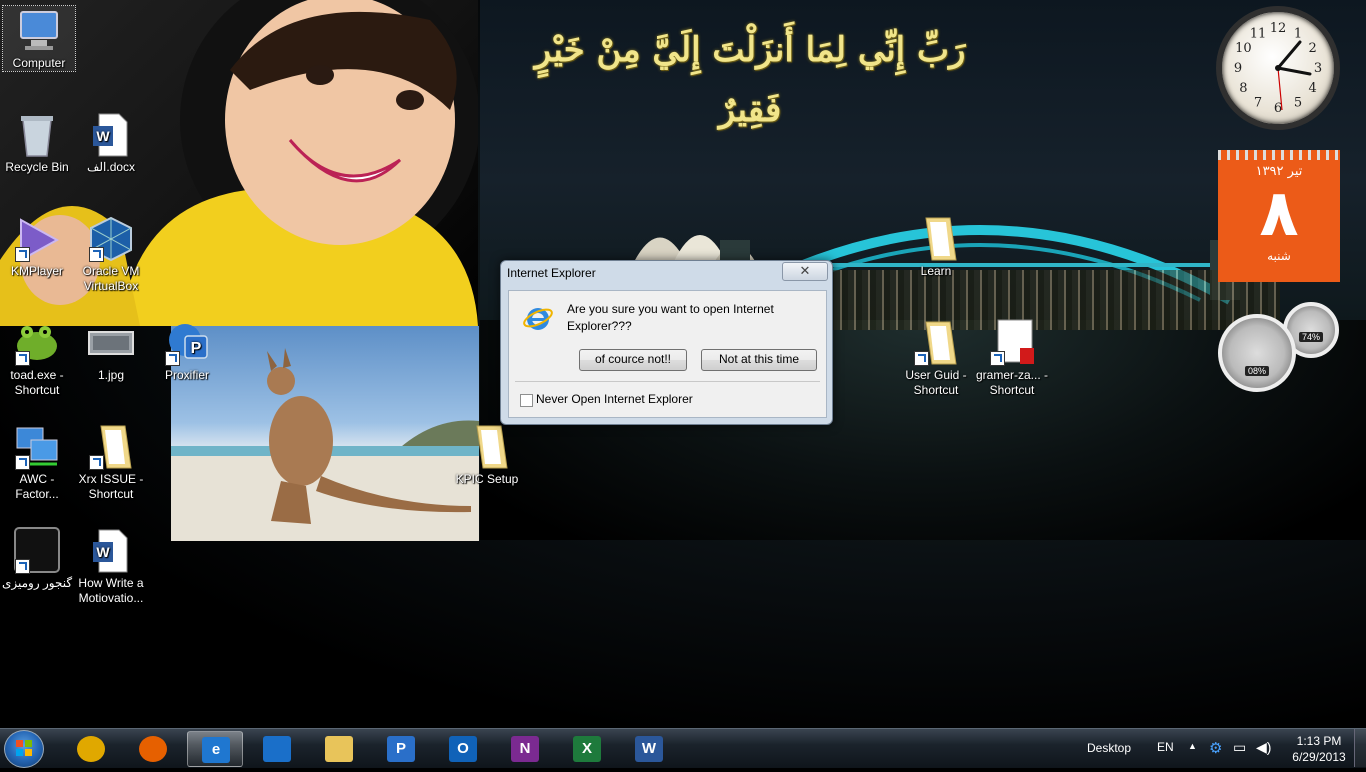 Image resolution: width=1366 pixels, height=772 pixels. I want to click on taskbar-button-onenote: N, so click(525, 749).